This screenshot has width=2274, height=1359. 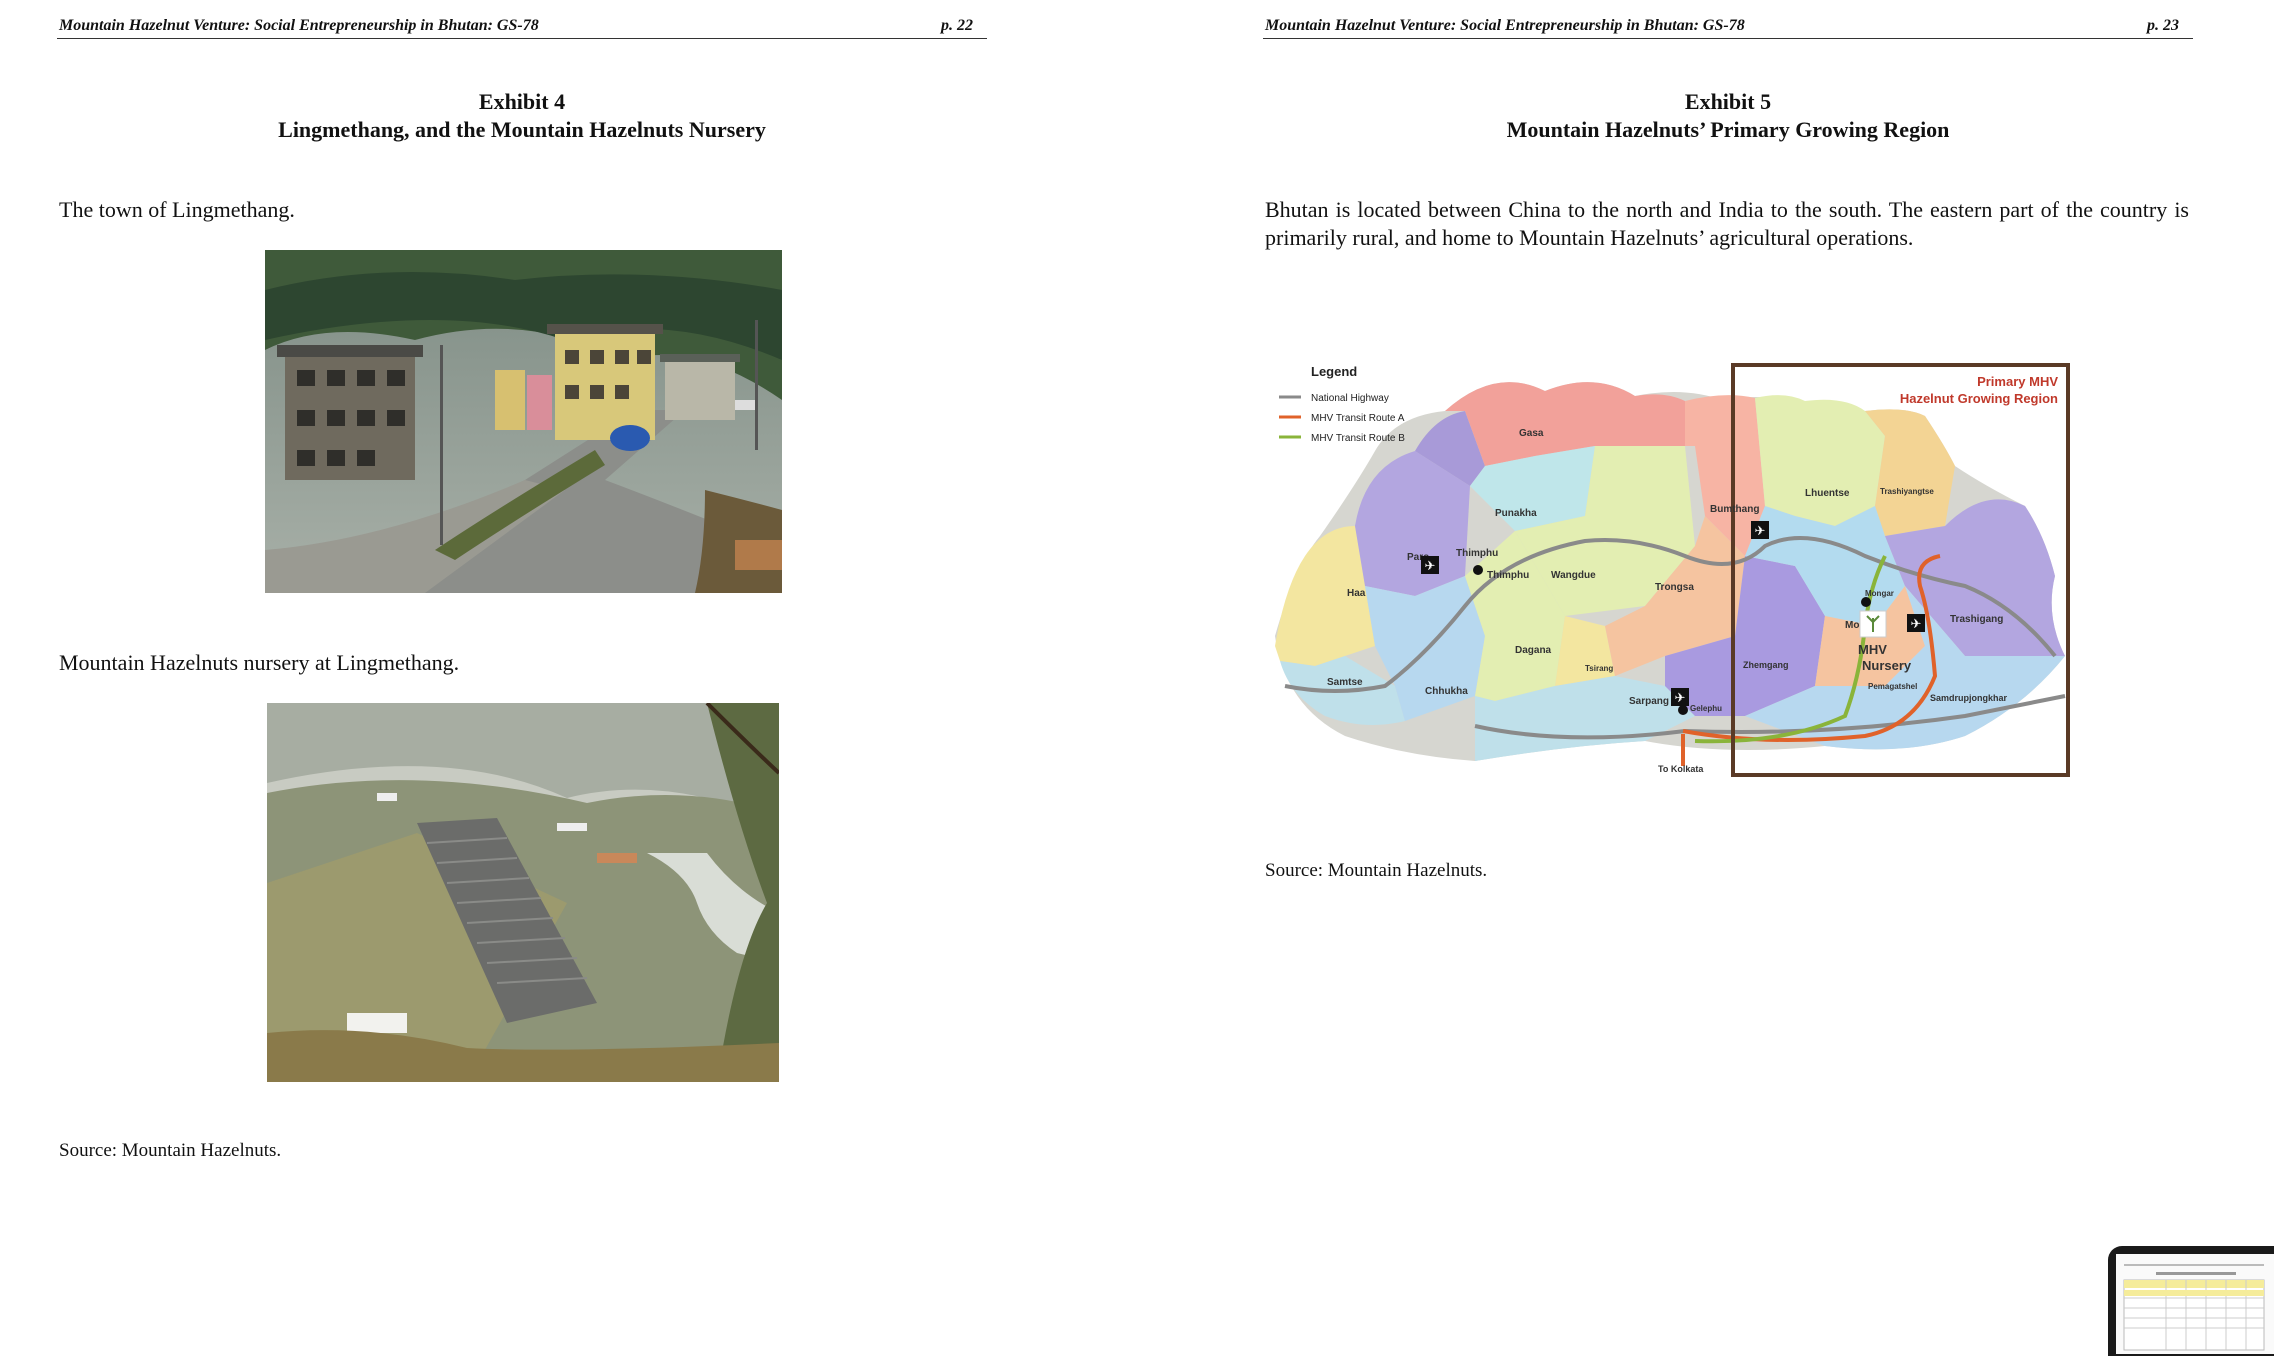 What do you see at coordinates (1879, 593) in the screenshot?
I see `label-mongar-town: Mongar` at bounding box center [1879, 593].